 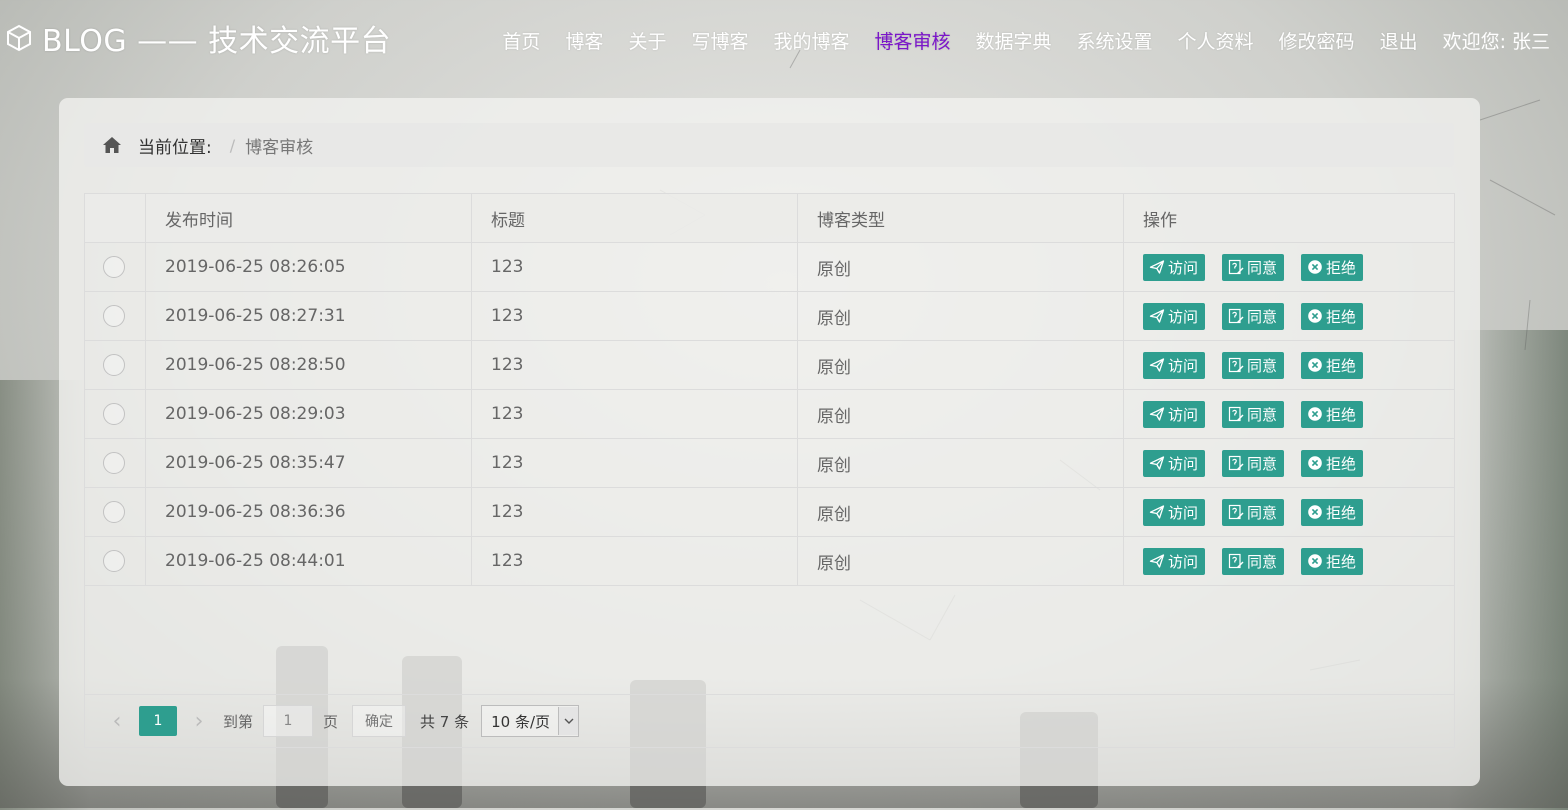 I want to click on nav-item-write-blog: 写博客, so click(x=719, y=40).